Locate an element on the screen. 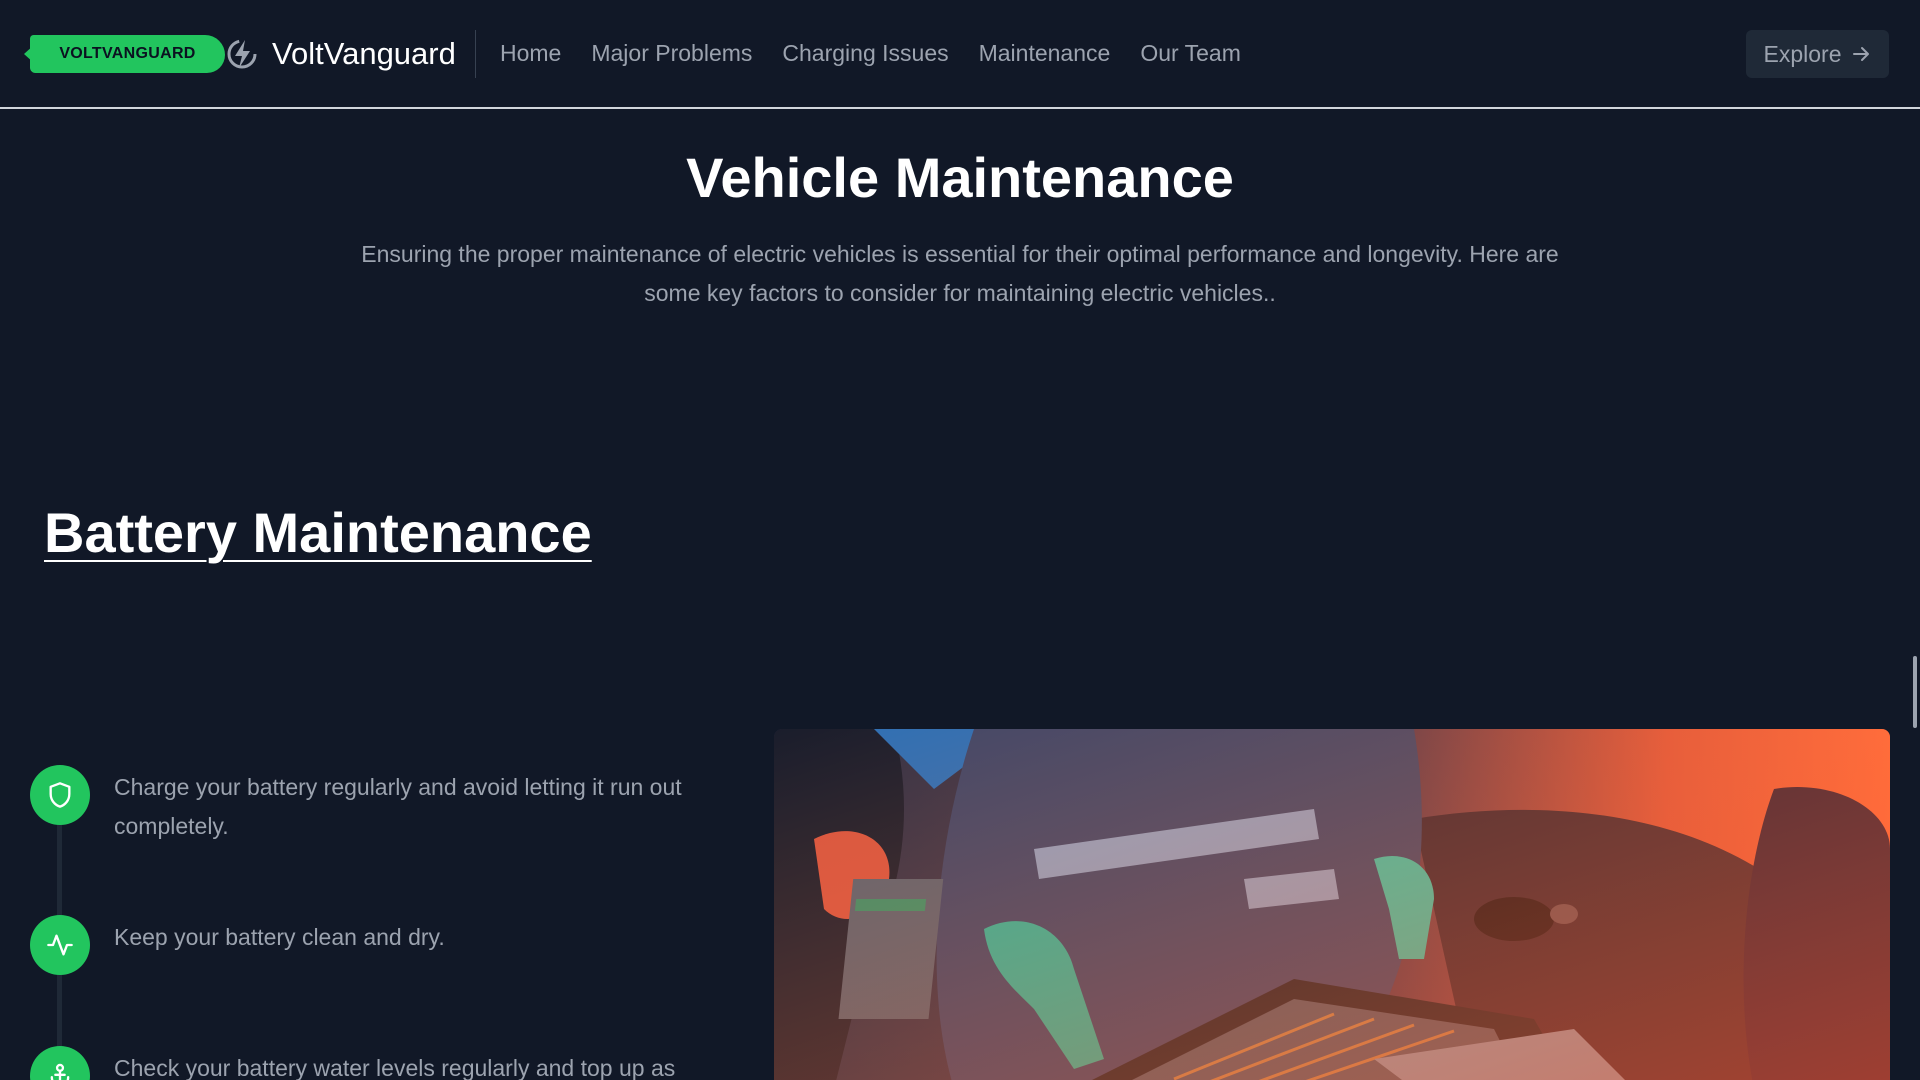 The height and width of the screenshot is (1080, 1920). brand-name: VoltVanguard is located at coordinates (364, 54).